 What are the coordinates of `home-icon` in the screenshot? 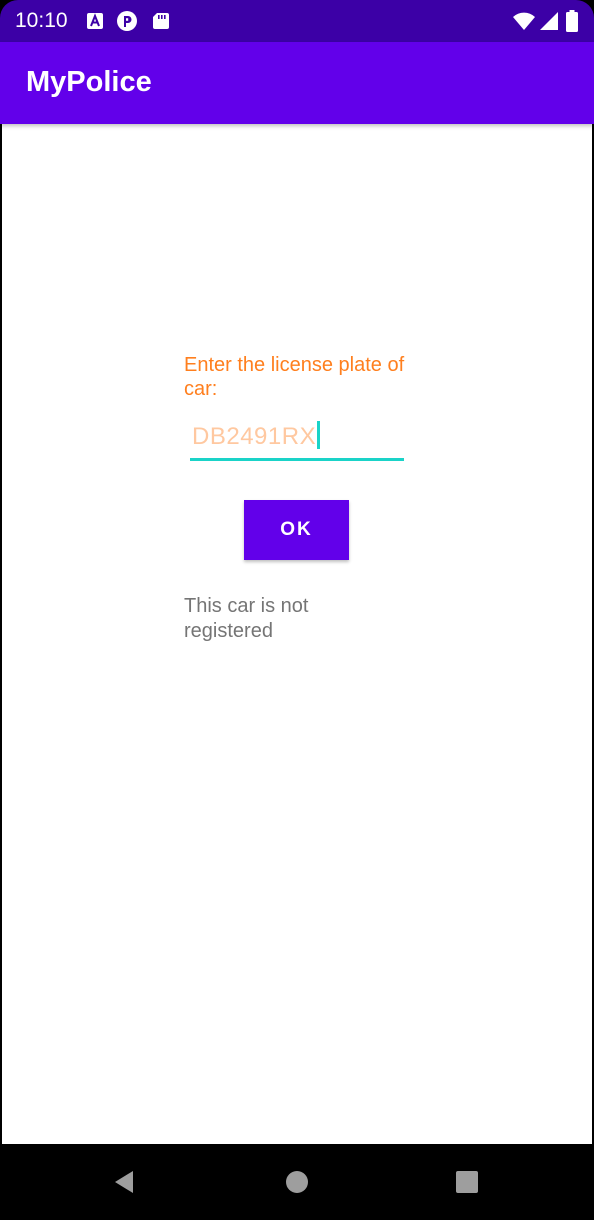 It's located at (297, 1182).